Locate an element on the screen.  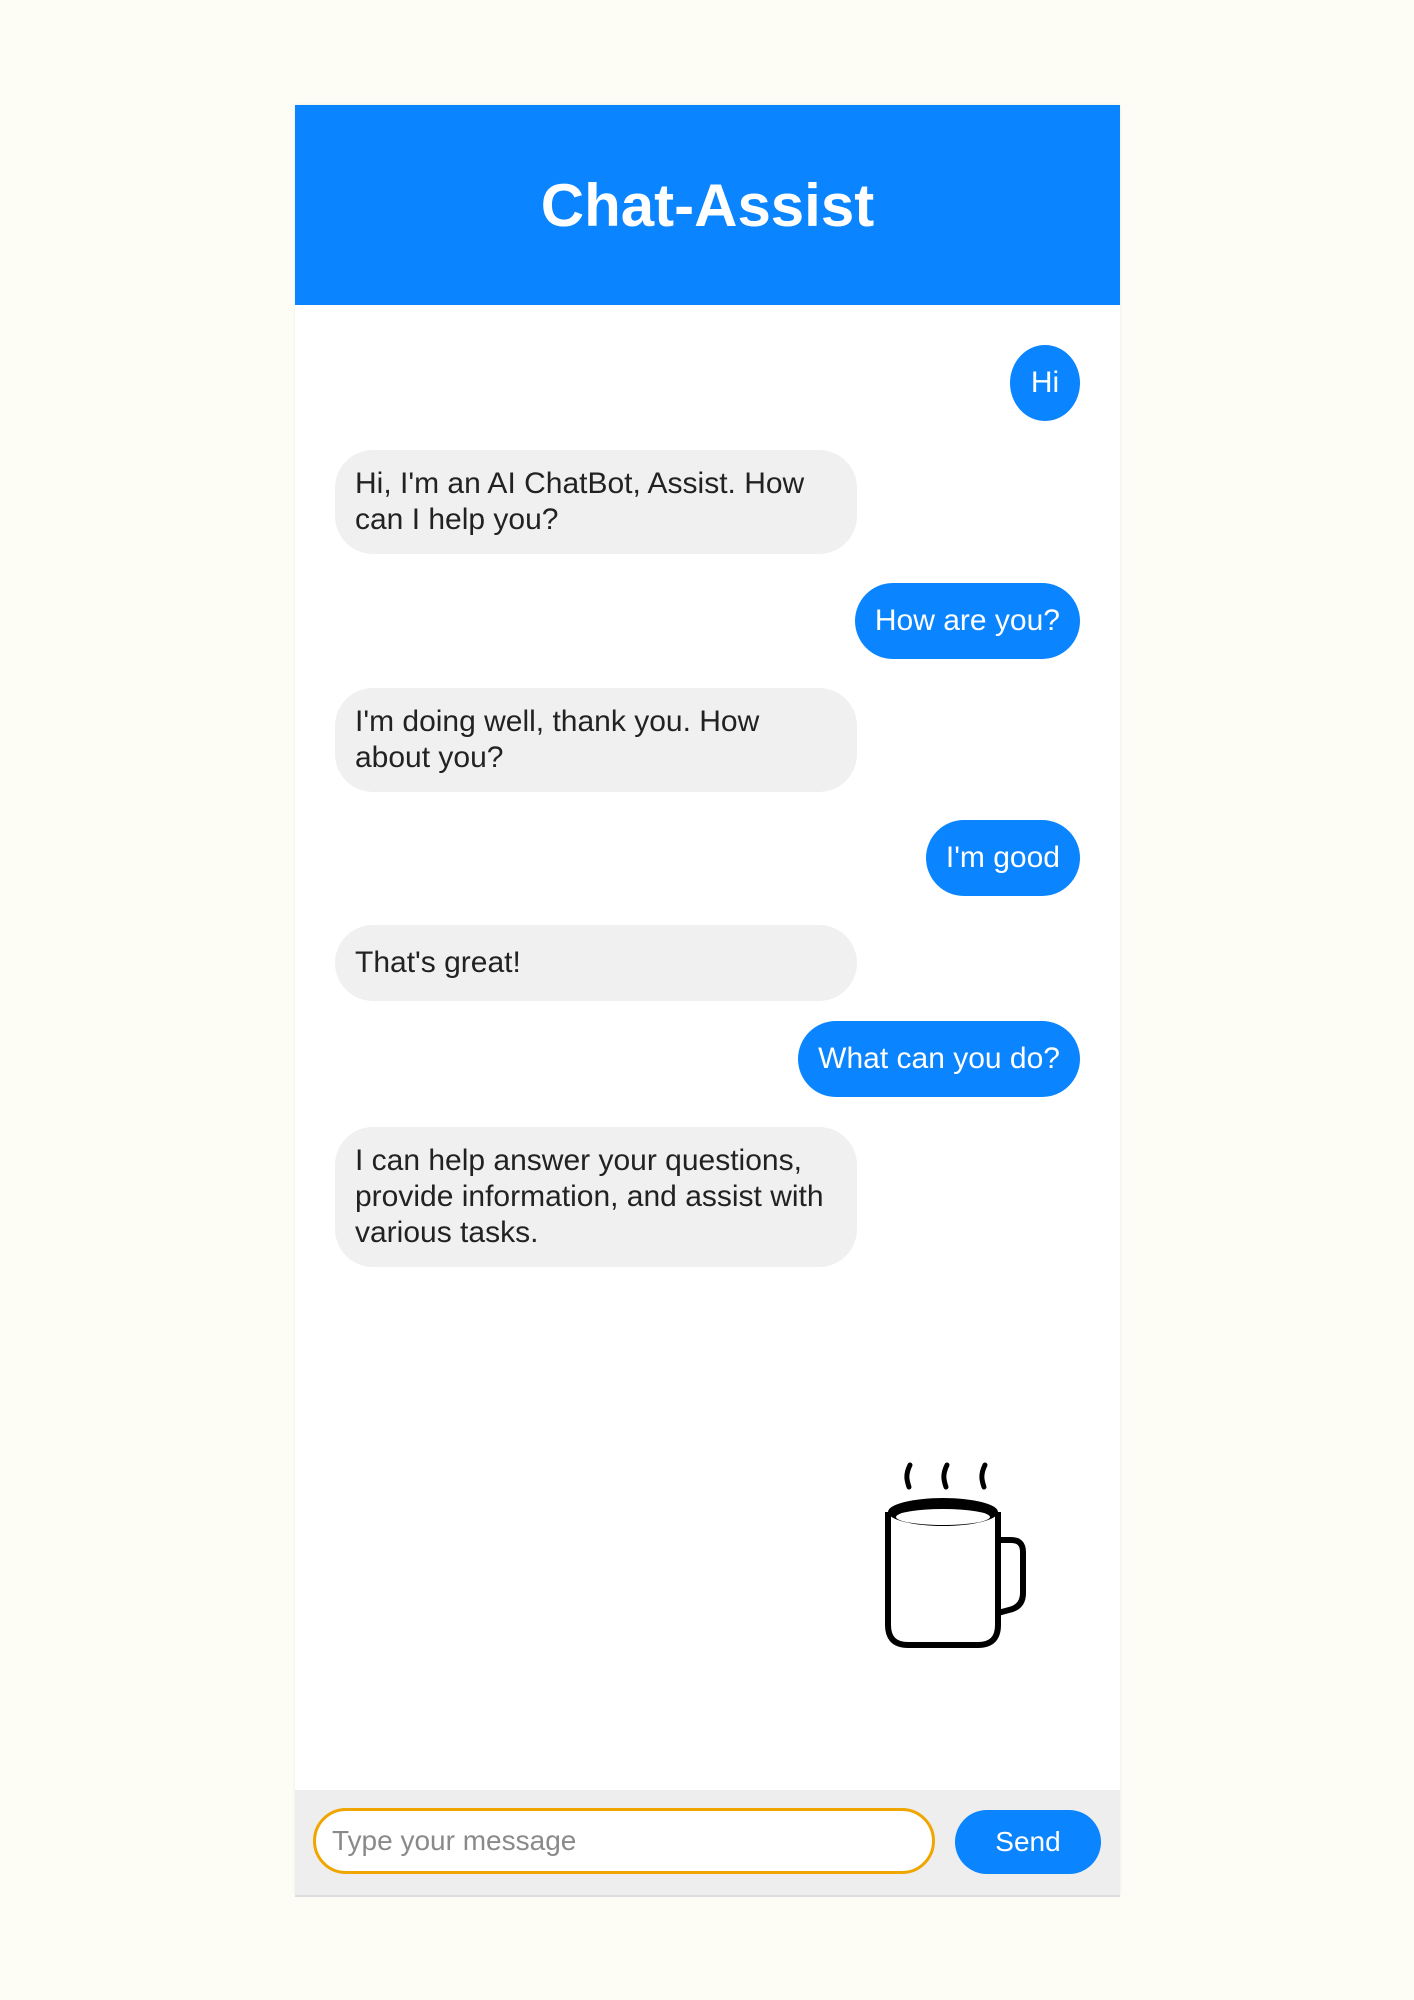
user-message: What can you do? is located at coordinates (939, 1059).